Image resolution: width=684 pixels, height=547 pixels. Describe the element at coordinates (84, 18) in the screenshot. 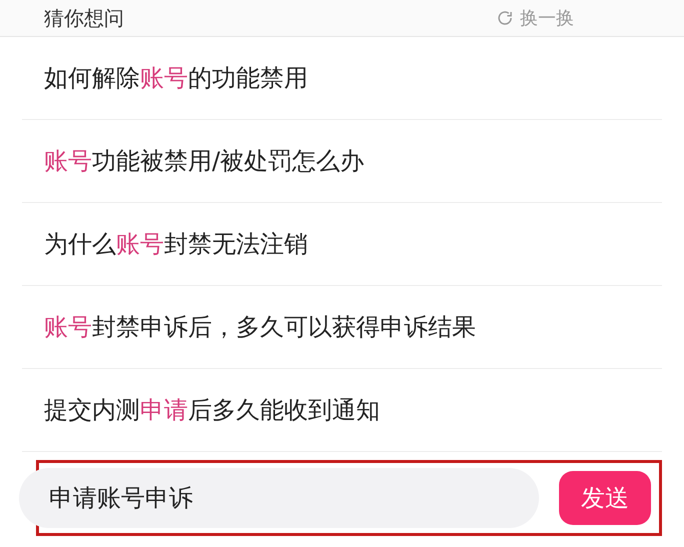

I see `section-title: 猜你想问` at that location.